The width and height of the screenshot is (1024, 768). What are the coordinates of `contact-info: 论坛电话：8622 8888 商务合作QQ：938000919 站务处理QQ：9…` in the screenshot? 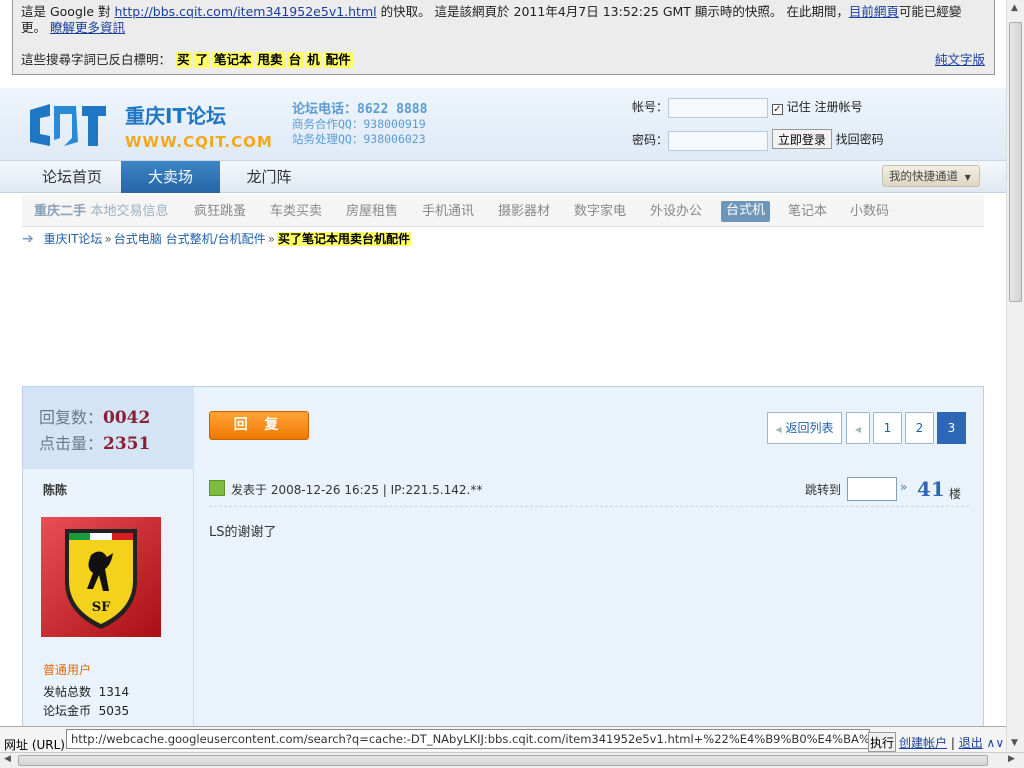 It's located at (359, 124).